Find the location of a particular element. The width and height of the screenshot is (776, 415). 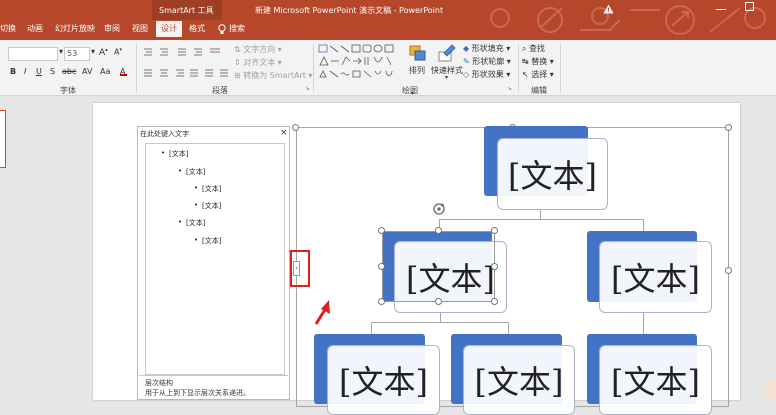

diagram-node-right: [文本] is located at coordinates (655, 277).